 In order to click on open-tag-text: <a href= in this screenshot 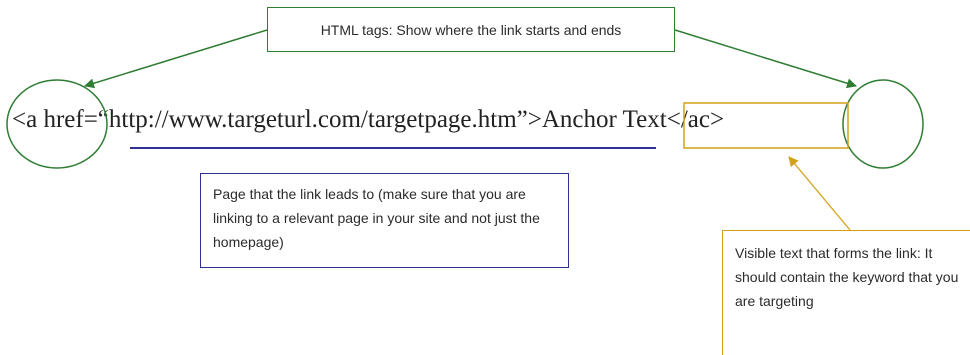, I will do `click(55, 119)`.